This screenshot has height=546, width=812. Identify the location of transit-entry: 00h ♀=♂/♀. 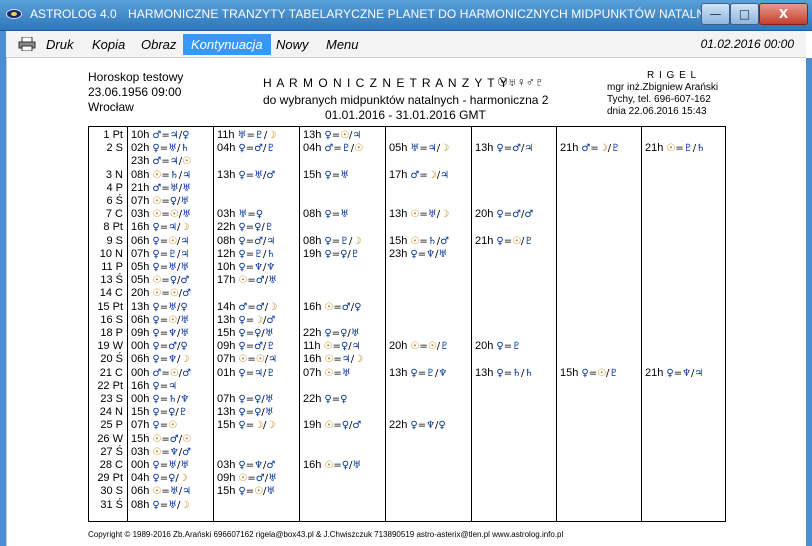
(159, 346).